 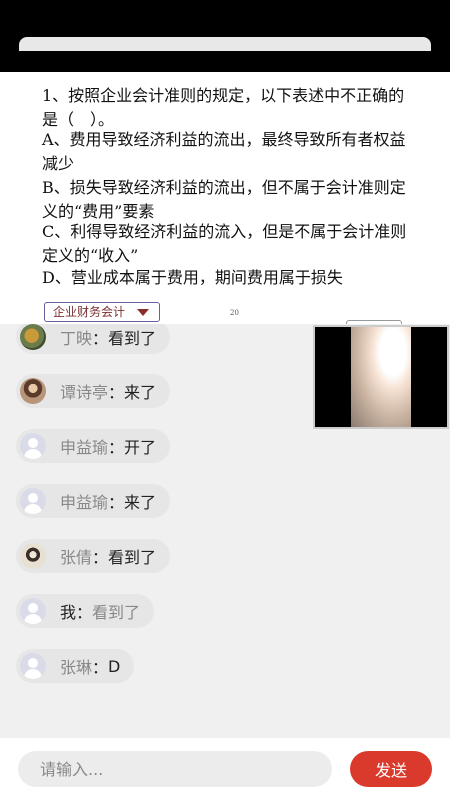 I want to click on chat-message: 申益瑜：来了, so click(x=93, y=501).